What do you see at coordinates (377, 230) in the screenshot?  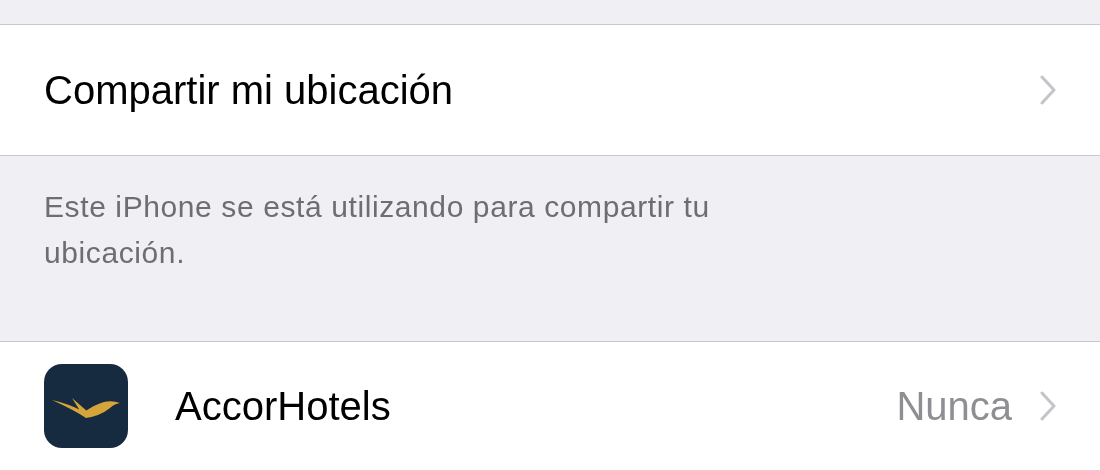 I see `footer-text: Este iPhone se está utilizando para compartir tu ubicación.` at bounding box center [377, 230].